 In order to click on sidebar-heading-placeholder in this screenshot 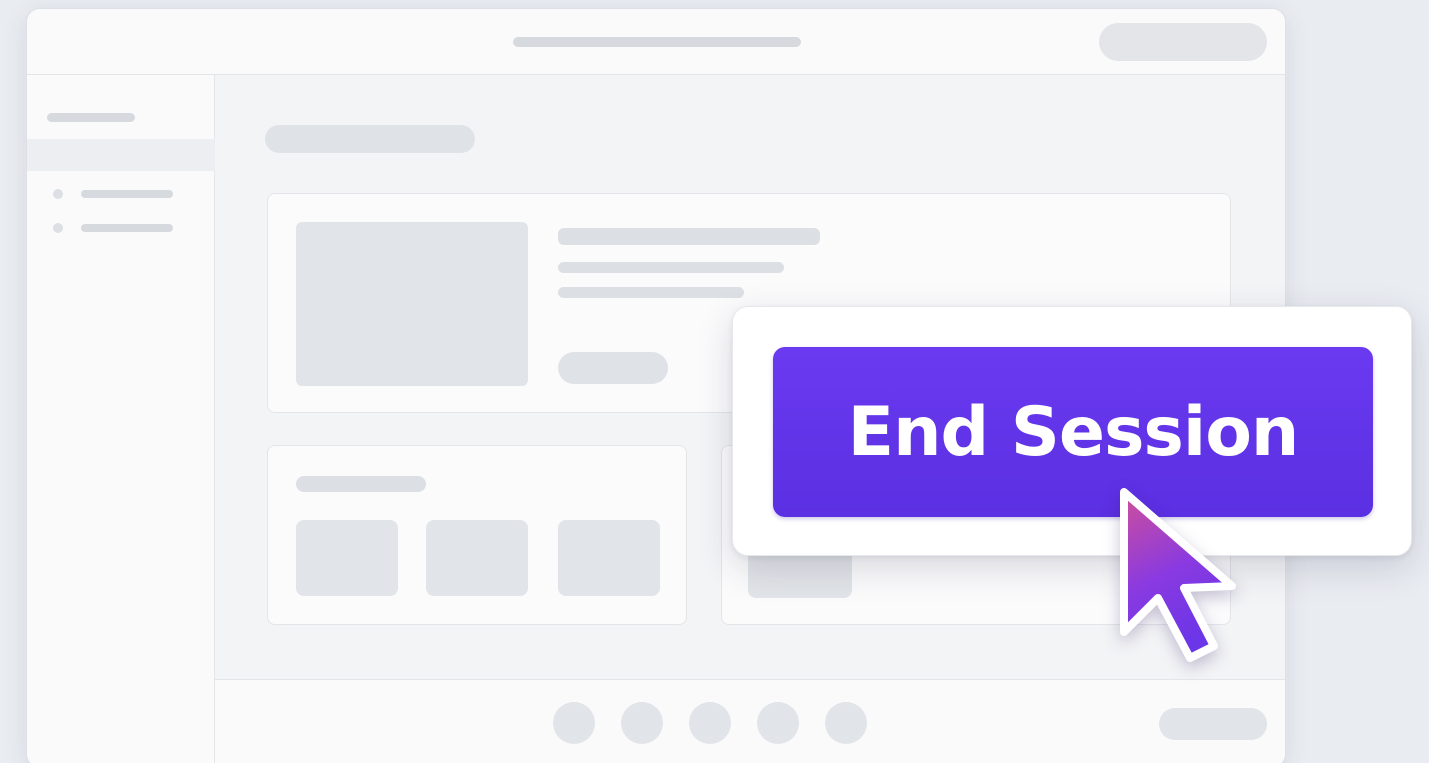, I will do `click(91, 117)`.